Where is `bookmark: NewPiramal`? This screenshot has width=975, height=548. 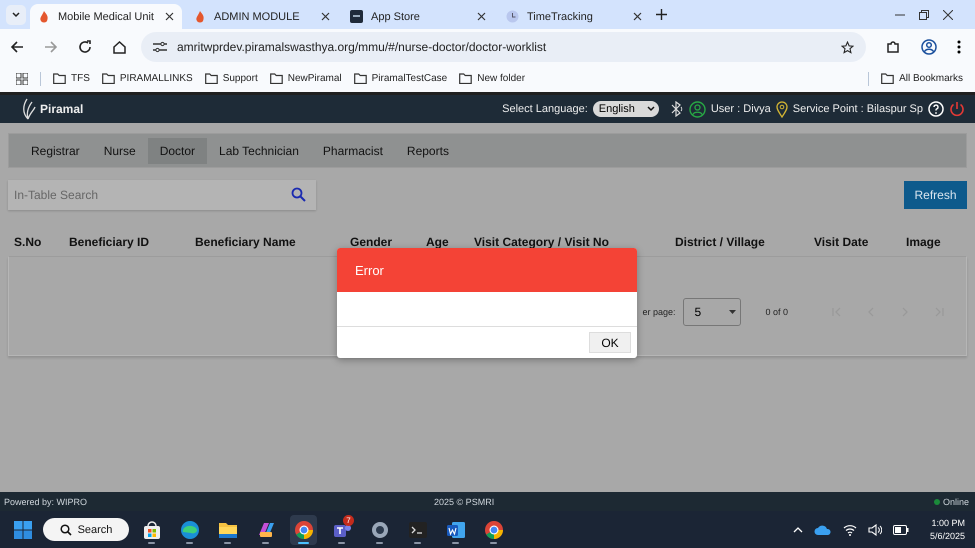 bookmark: NewPiramal is located at coordinates (306, 78).